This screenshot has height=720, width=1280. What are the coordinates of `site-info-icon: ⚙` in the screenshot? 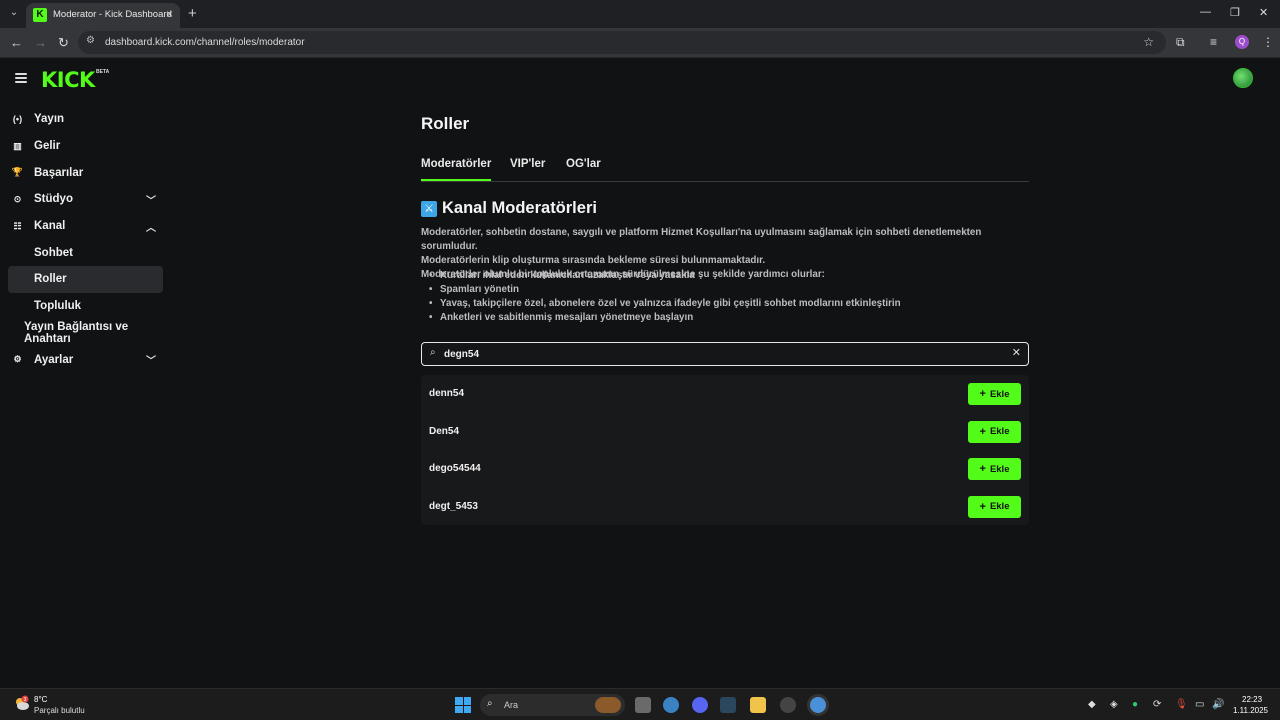 It's located at (90, 40).